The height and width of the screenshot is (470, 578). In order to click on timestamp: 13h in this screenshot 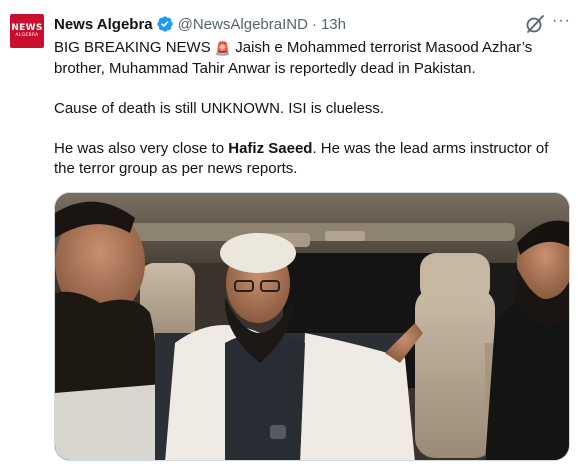, I will do `click(333, 24)`.